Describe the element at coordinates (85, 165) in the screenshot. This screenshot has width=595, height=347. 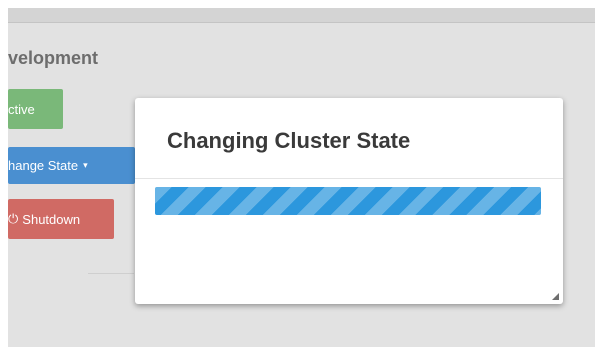
I see `chevron-down-icon: ▾` at that location.